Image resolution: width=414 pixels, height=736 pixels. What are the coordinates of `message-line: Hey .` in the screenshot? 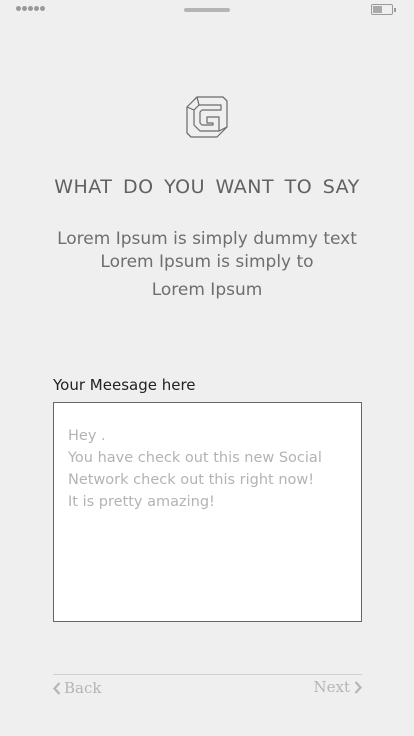 It's located at (87, 436).